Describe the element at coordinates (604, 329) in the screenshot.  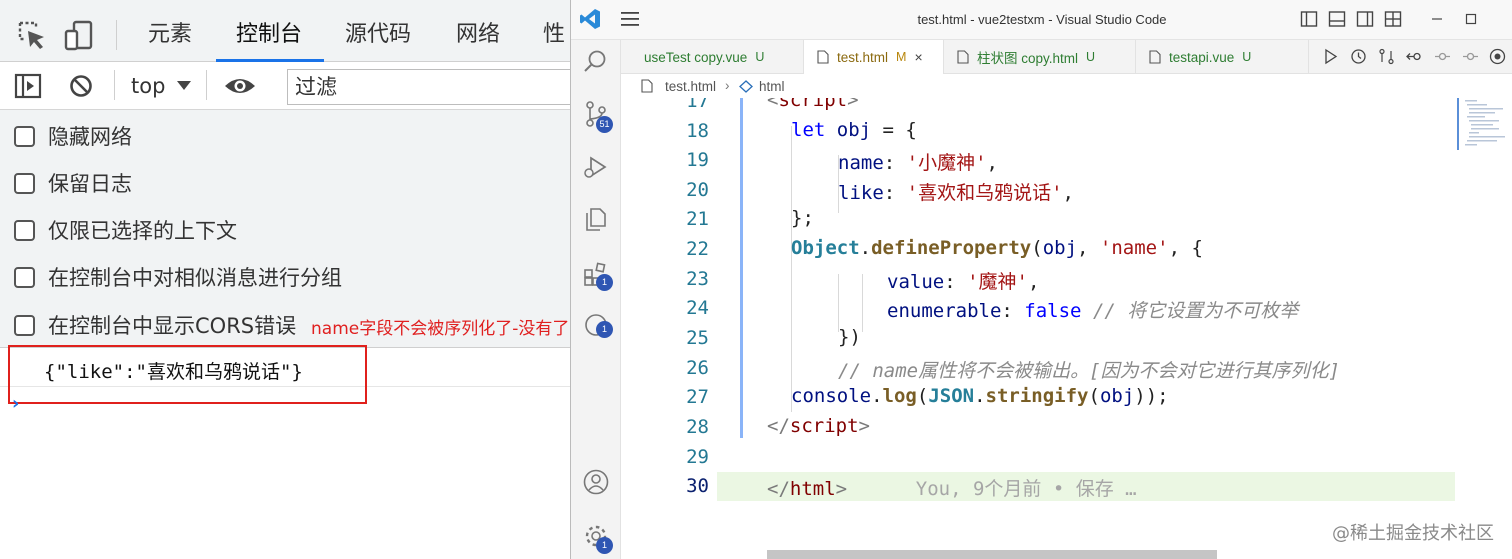
I see `remote-badge: 1` at that location.